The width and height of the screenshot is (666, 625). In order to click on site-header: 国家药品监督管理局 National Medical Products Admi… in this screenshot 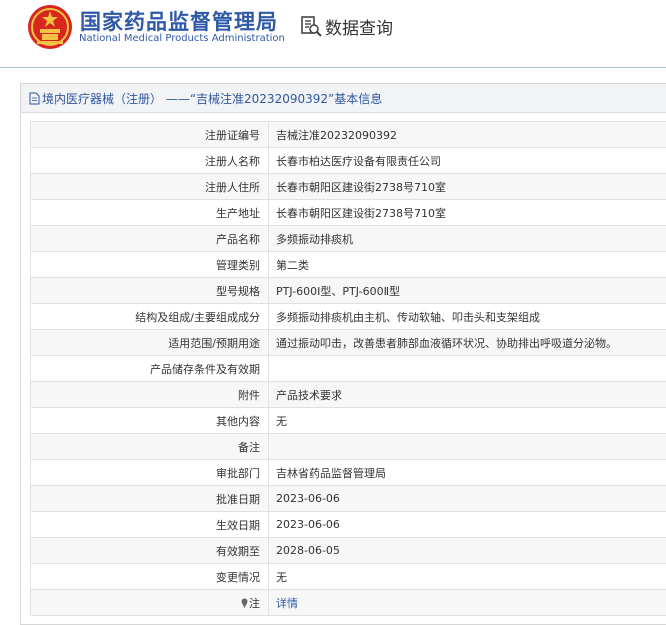, I will do `click(333, 34)`.